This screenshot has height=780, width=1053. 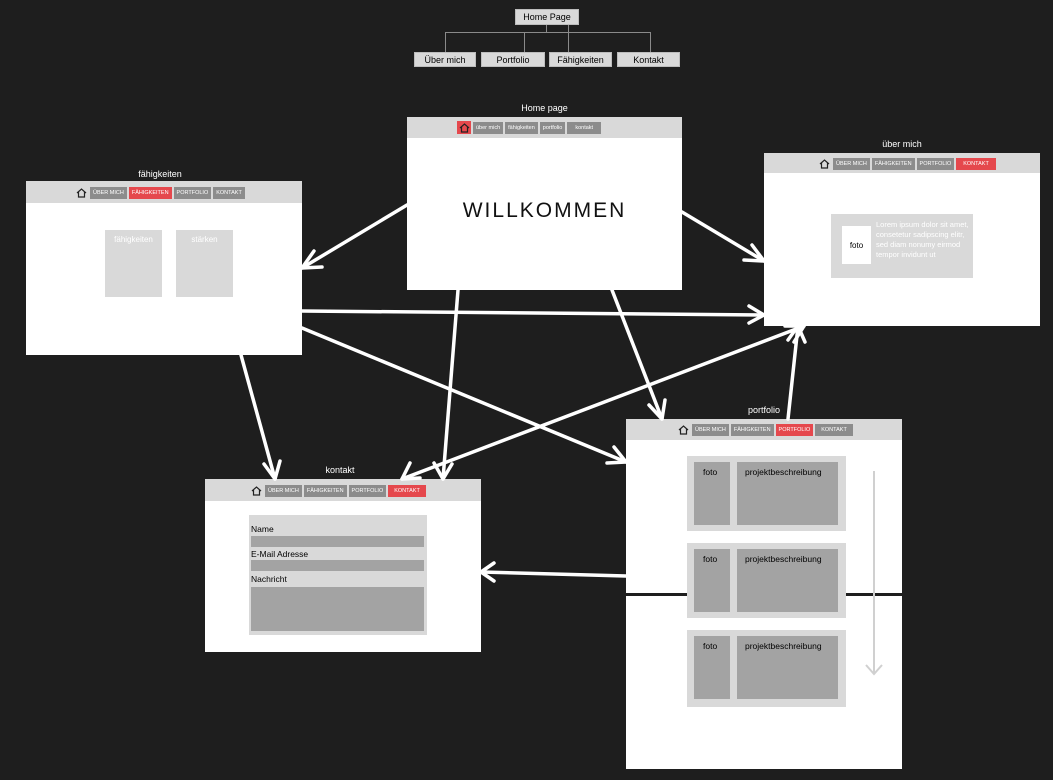 What do you see at coordinates (260, 417) in the screenshot?
I see `arrow-faehigkeiten-to-kontakt` at bounding box center [260, 417].